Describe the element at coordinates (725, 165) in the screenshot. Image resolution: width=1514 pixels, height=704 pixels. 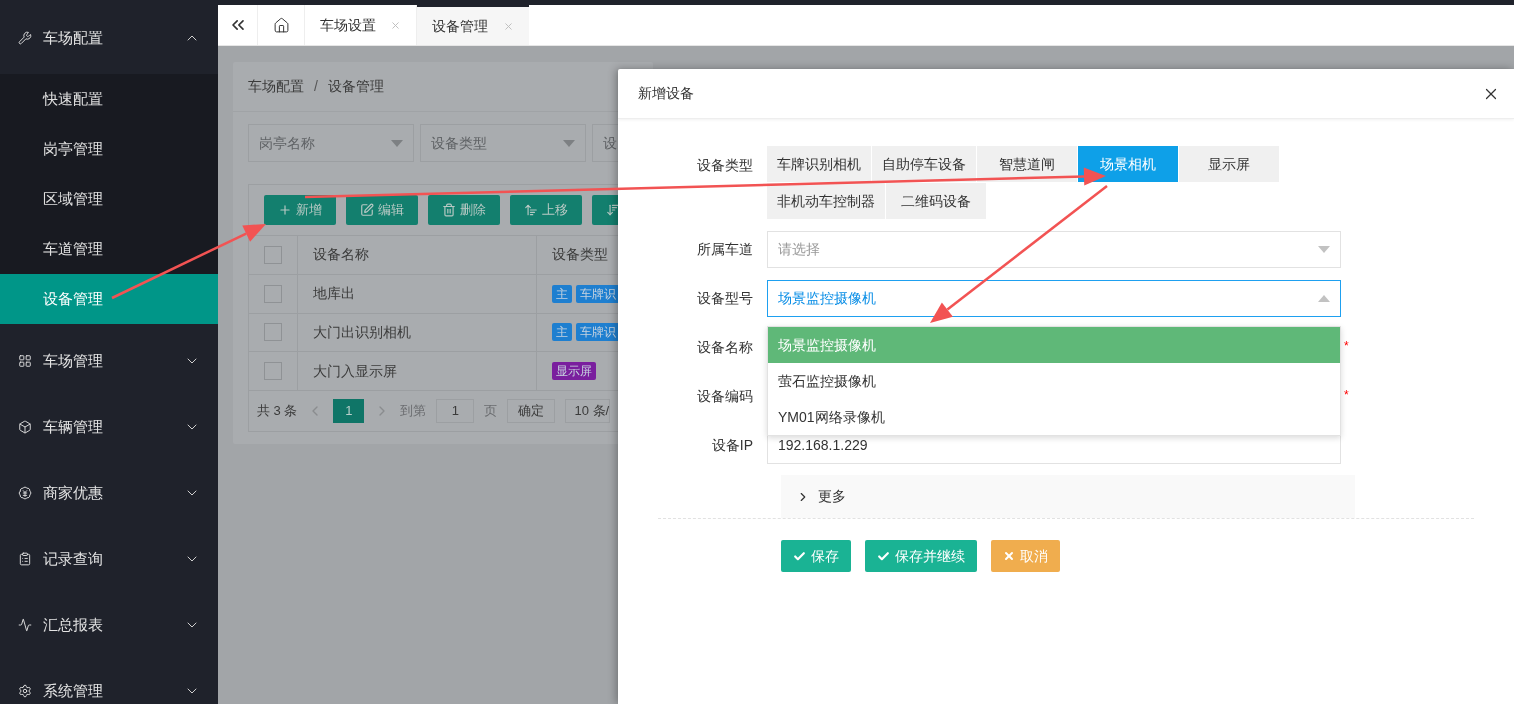
I see `field-label: 设备类型` at that location.